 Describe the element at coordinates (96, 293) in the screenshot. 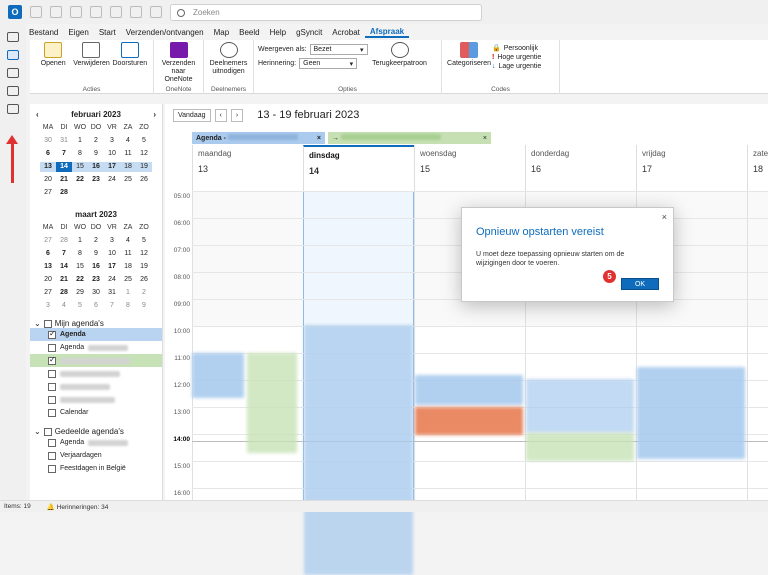

I see `calendar-day: 30` at that location.